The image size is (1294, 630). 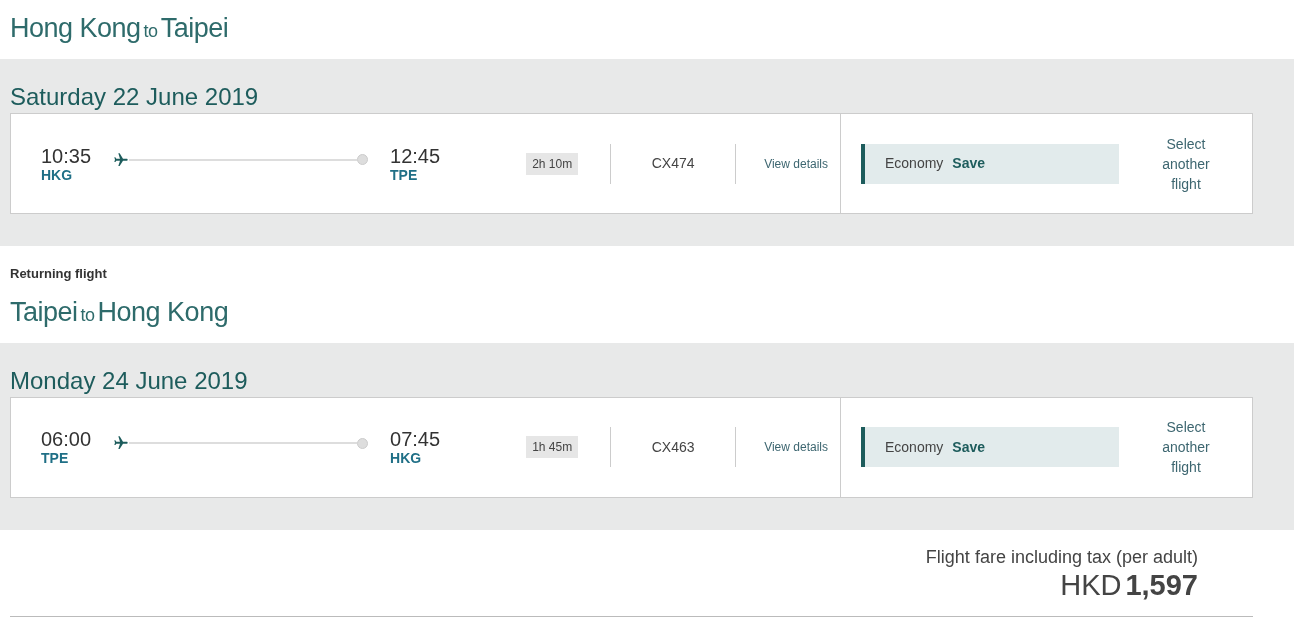 I want to click on flight-number: CX463, so click(x=673, y=447).